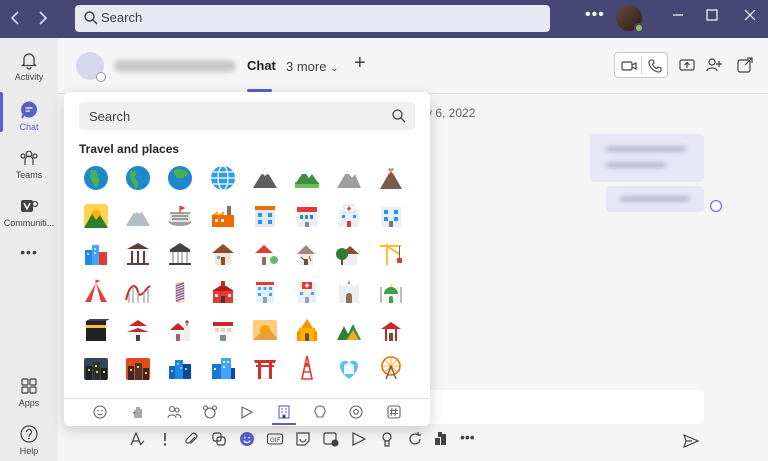 This screenshot has height=461, width=768. Describe the element at coordinates (96, 292) in the screenshot. I see `emoji-circus-tent` at that location.